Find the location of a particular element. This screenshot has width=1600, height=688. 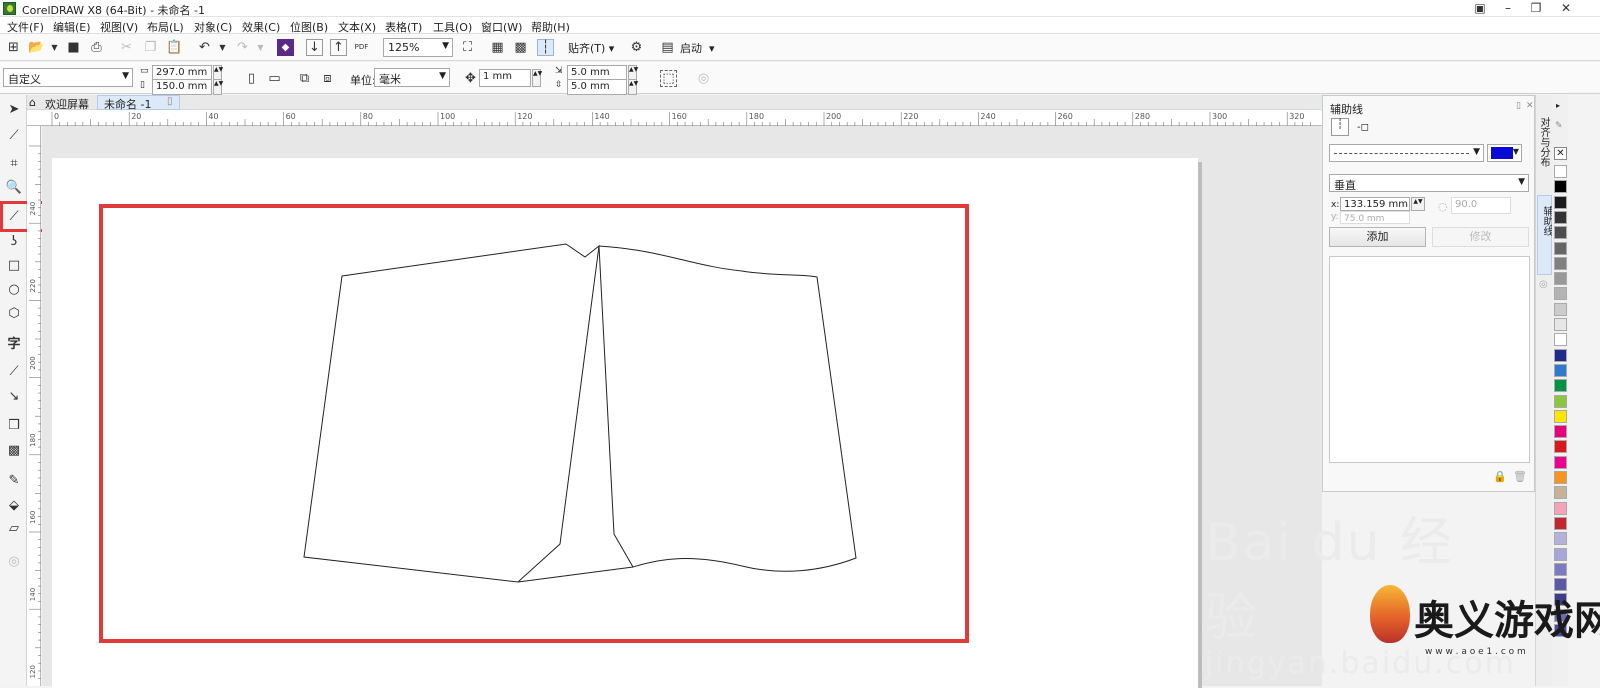

connector-tool-icon: ↘ is located at coordinates (14, 396).